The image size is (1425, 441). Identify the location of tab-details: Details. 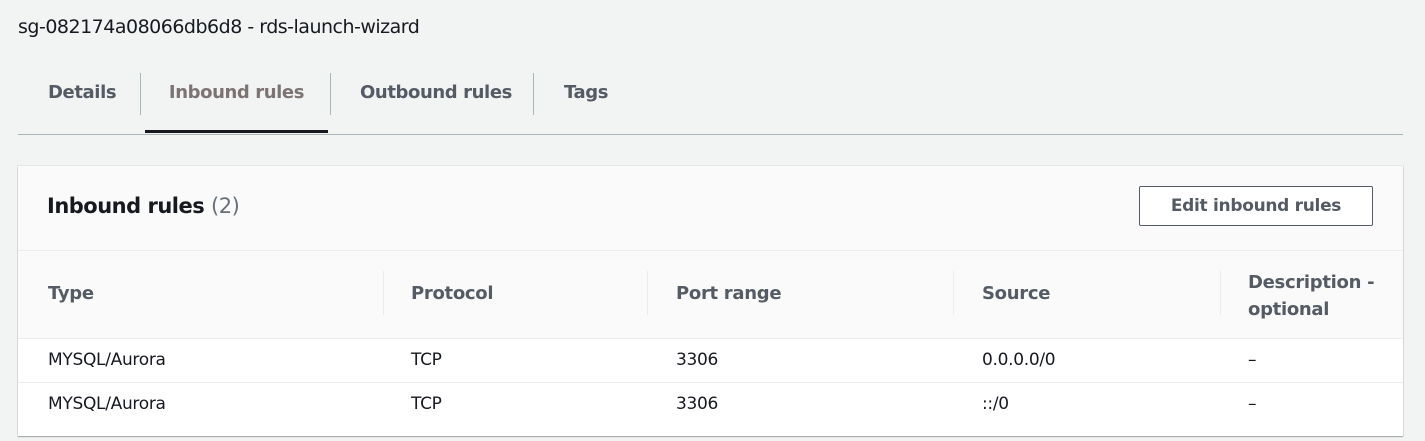
(82, 101).